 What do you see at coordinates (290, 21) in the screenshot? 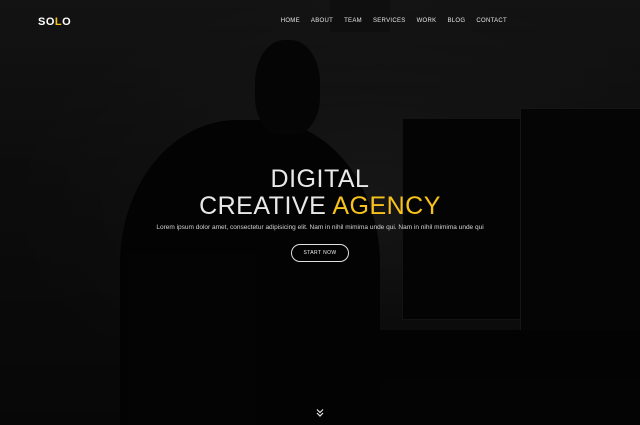
I see `nav-item-home: HOME` at bounding box center [290, 21].